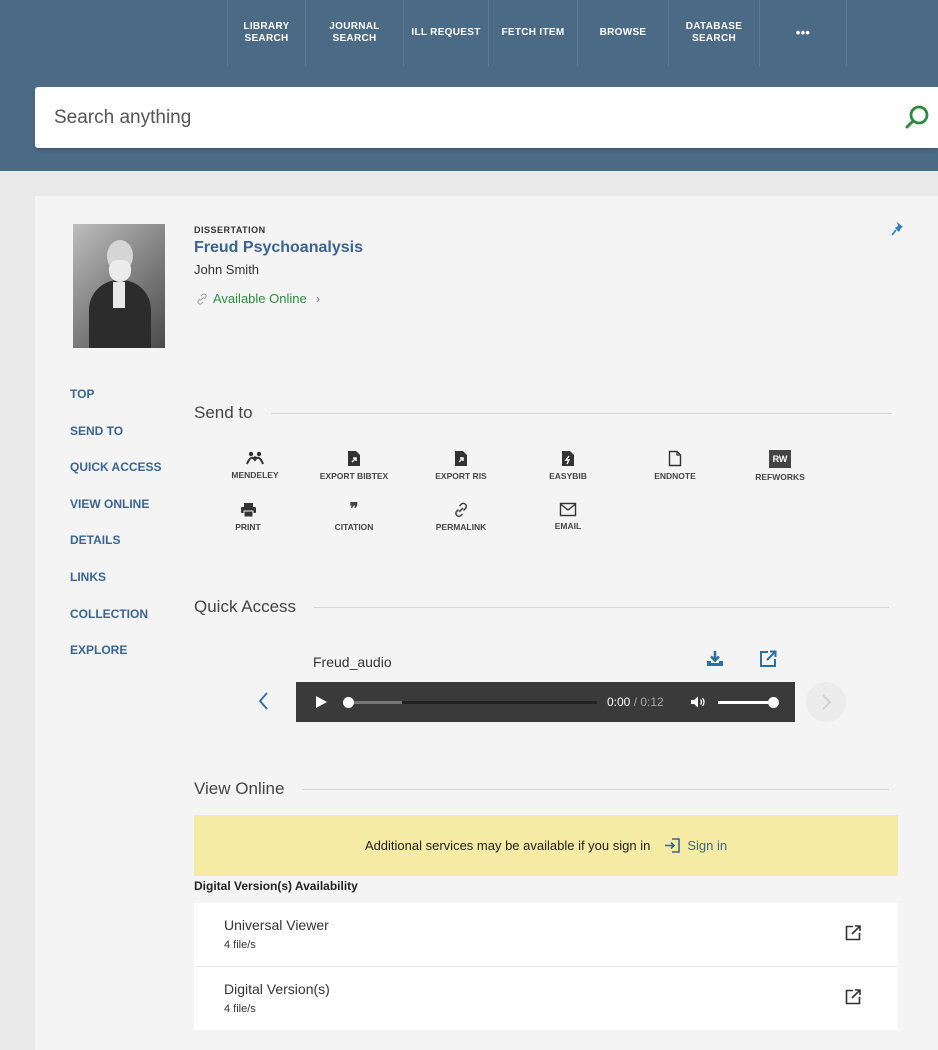  I want to click on audio-player: 0:00 / 0:12, so click(545, 702).